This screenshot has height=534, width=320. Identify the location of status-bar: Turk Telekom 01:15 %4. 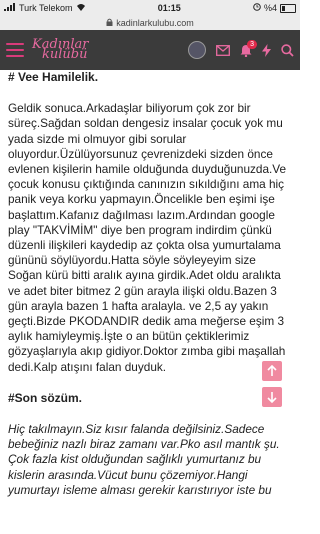
(150, 8).